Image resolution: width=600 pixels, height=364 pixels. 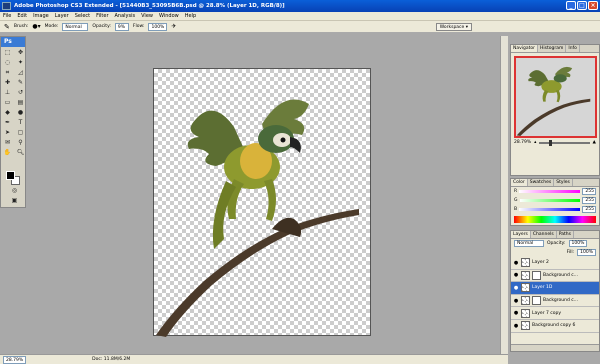 I want to click on menu-help: Help, so click(x=190, y=16).